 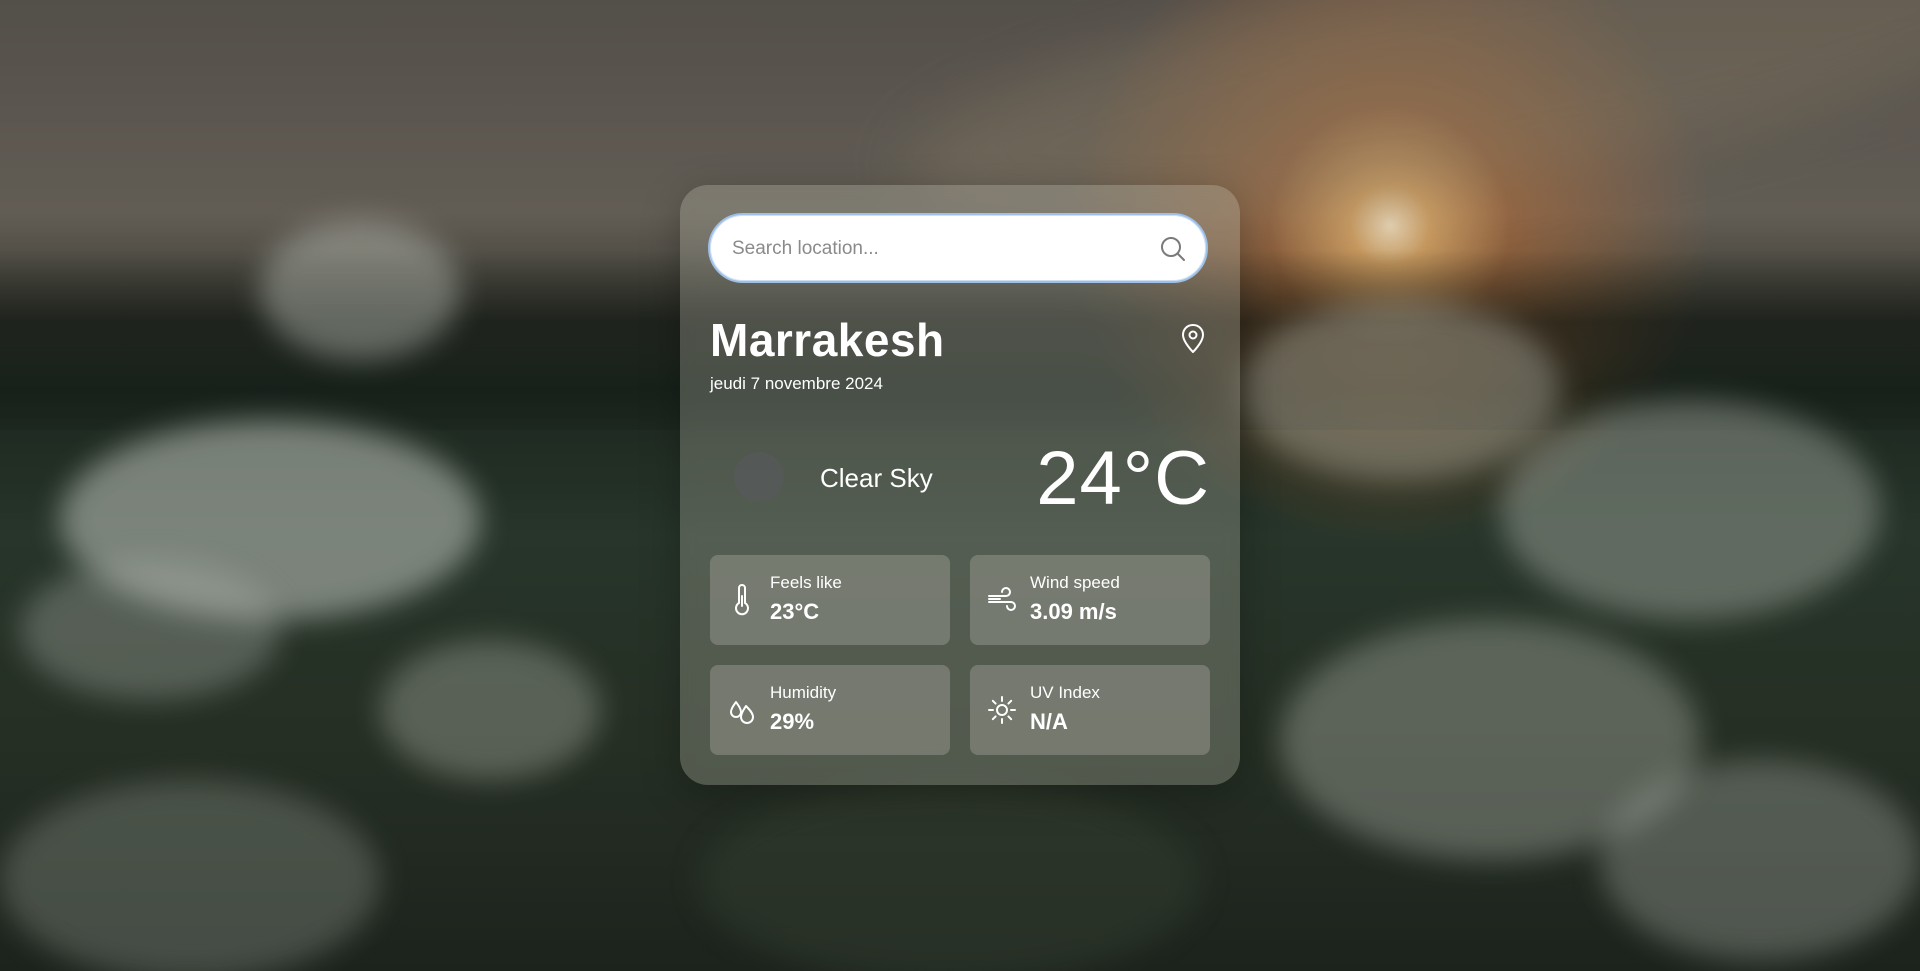 What do you see at coordinates (1090, 710) in the screenshot?
I see `uv-index-tile: UV Index N/A` at bounding box center [1090, 710].